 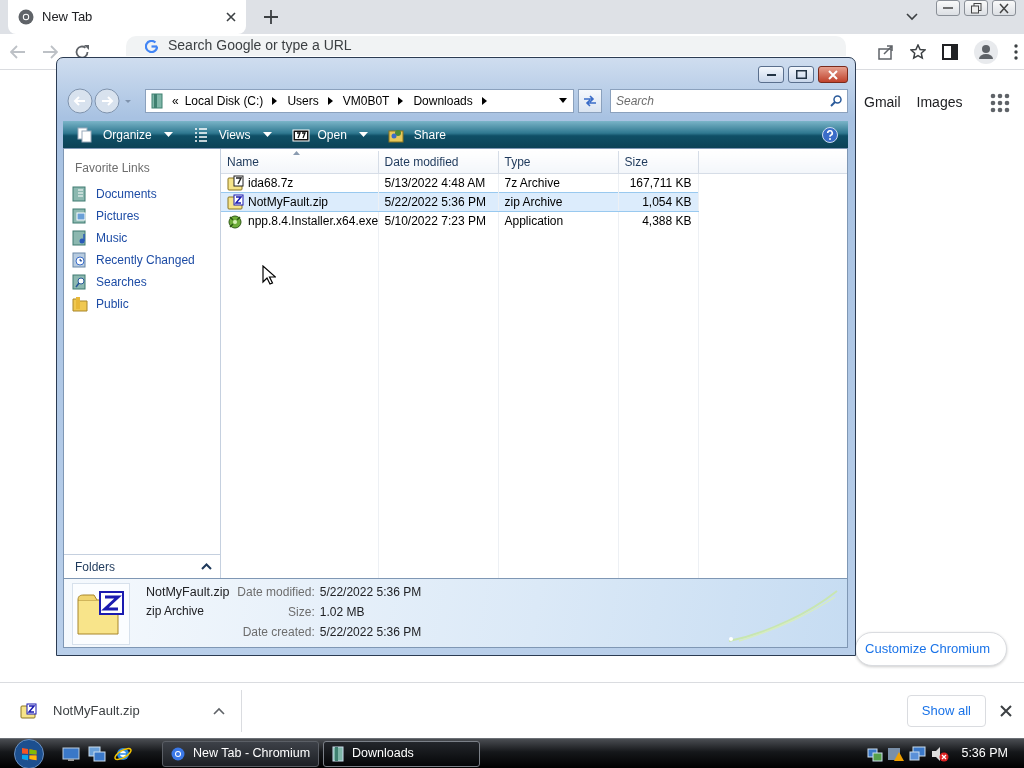 What do you see at coordinates (401, 753) in the screenshot?
I see `taskbar-button: Downloads` at bounding box center [401, 753].